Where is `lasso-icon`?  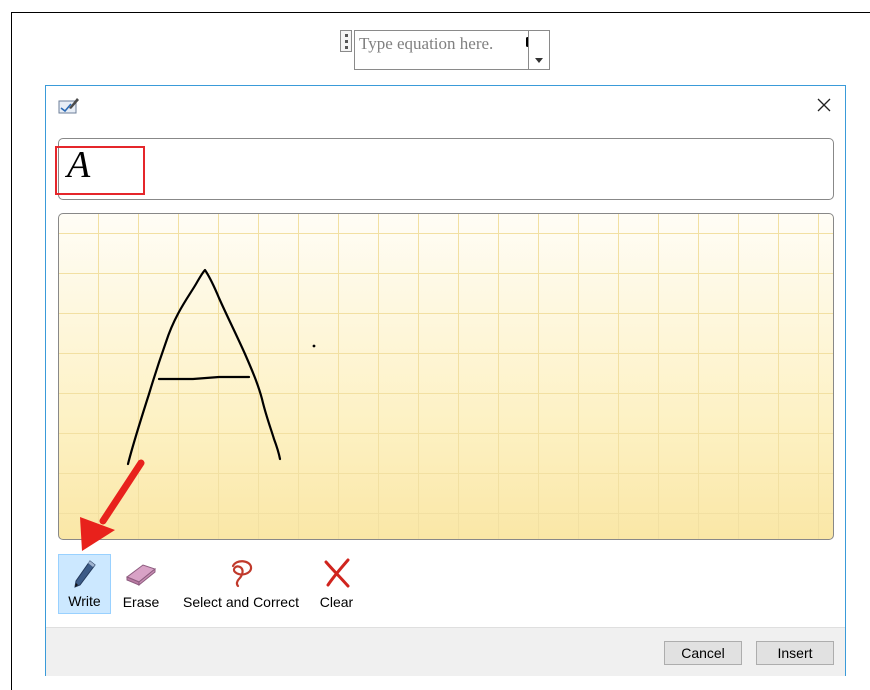
lasso-icon is located at coordinates (241, 574).